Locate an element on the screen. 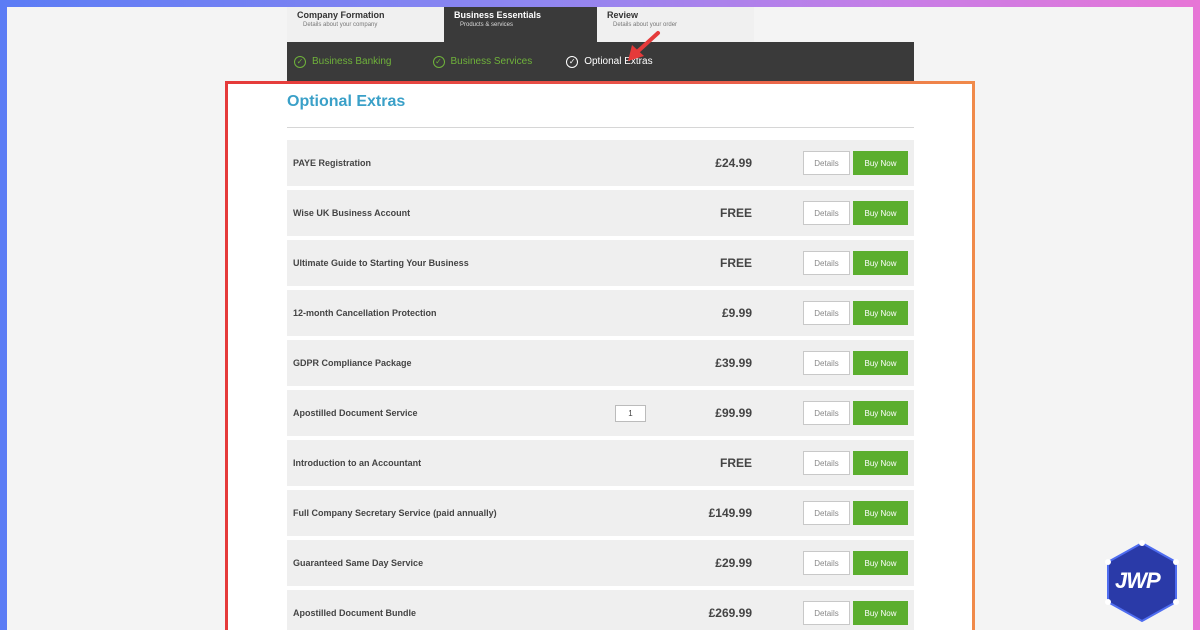 This screenshot has width=1200, height=630. item-price: £269.99 is located at coordinates (730, 613).